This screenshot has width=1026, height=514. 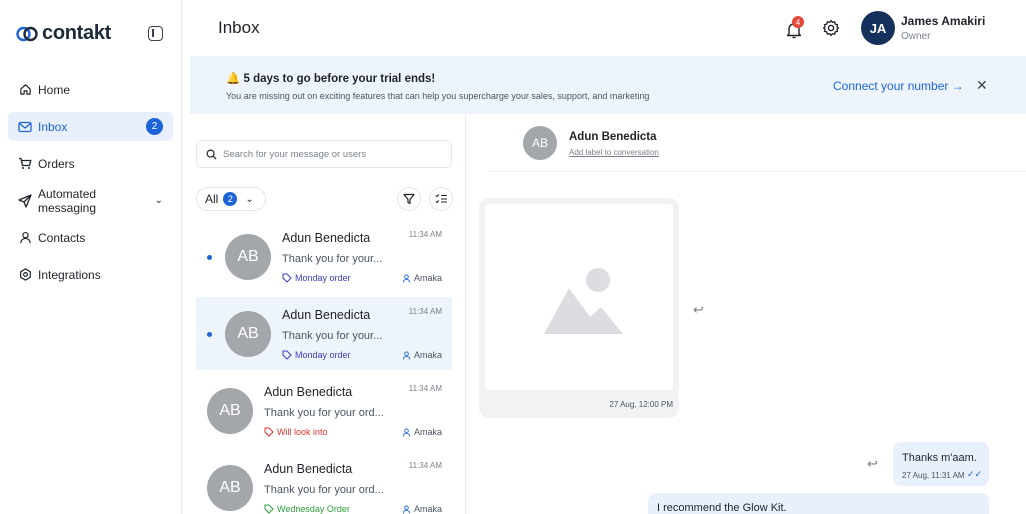 I want to click on sidebar-item-label: Contacts, so click(x=62, y=237).